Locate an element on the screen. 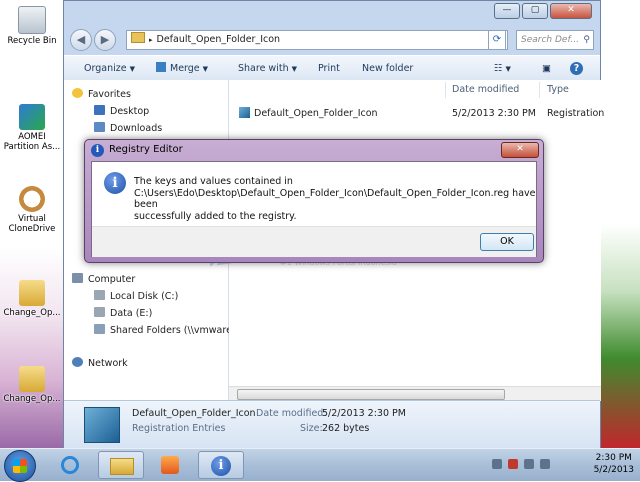 The width and height of the screenshot is (640, 482). action-center-icon is located at coordinates (513, 464).